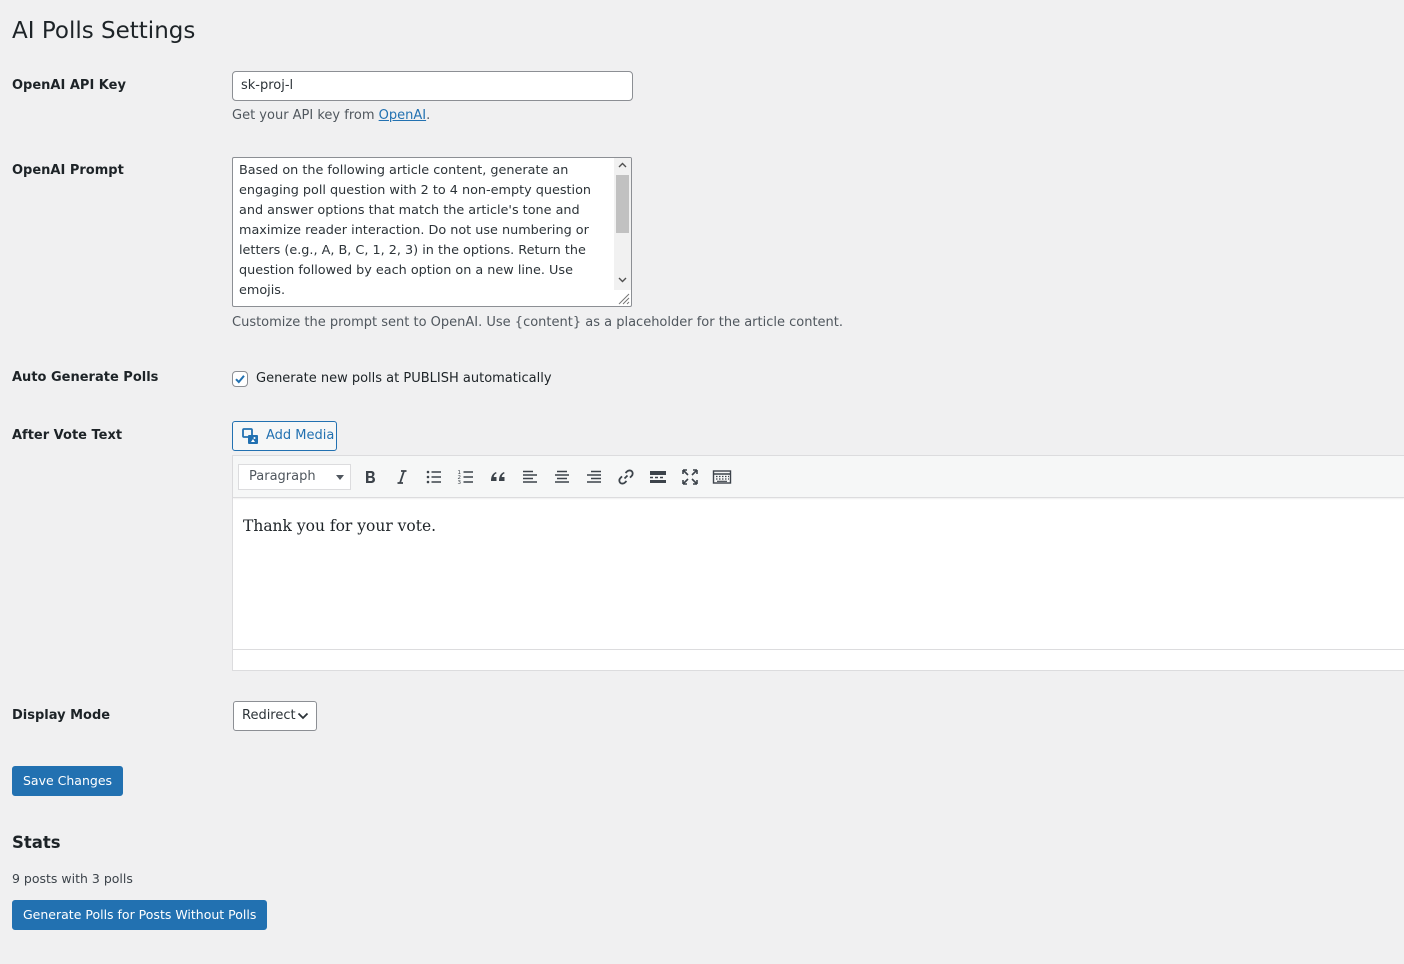 This screenshot has height=964, width=1404. I want to click on scroll-down-icon, so click(622, 281).